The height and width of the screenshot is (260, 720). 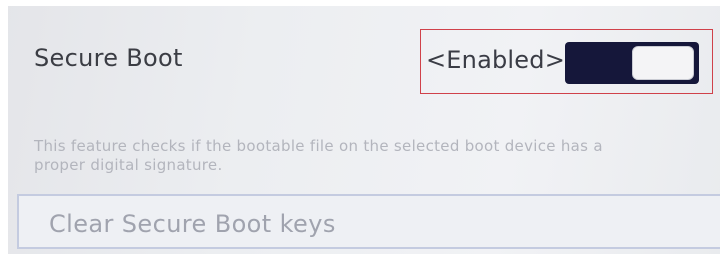 What do you see at coordinates (663, 63) in the screenshot?
I see `toggle-knob` at bounding box center [663, 63].